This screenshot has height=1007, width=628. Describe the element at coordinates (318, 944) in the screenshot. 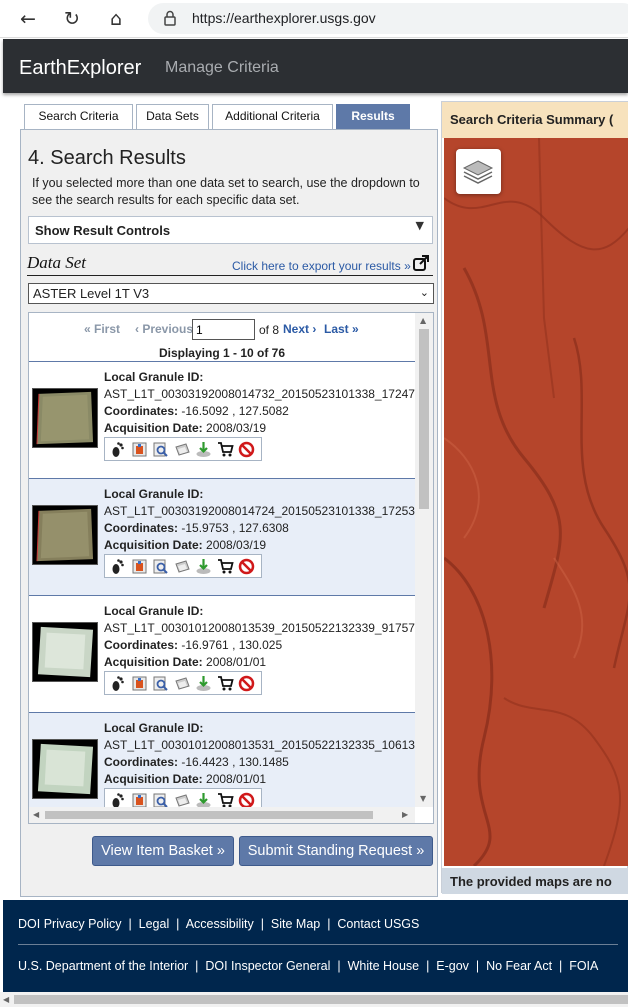

I see `divider` at that location.